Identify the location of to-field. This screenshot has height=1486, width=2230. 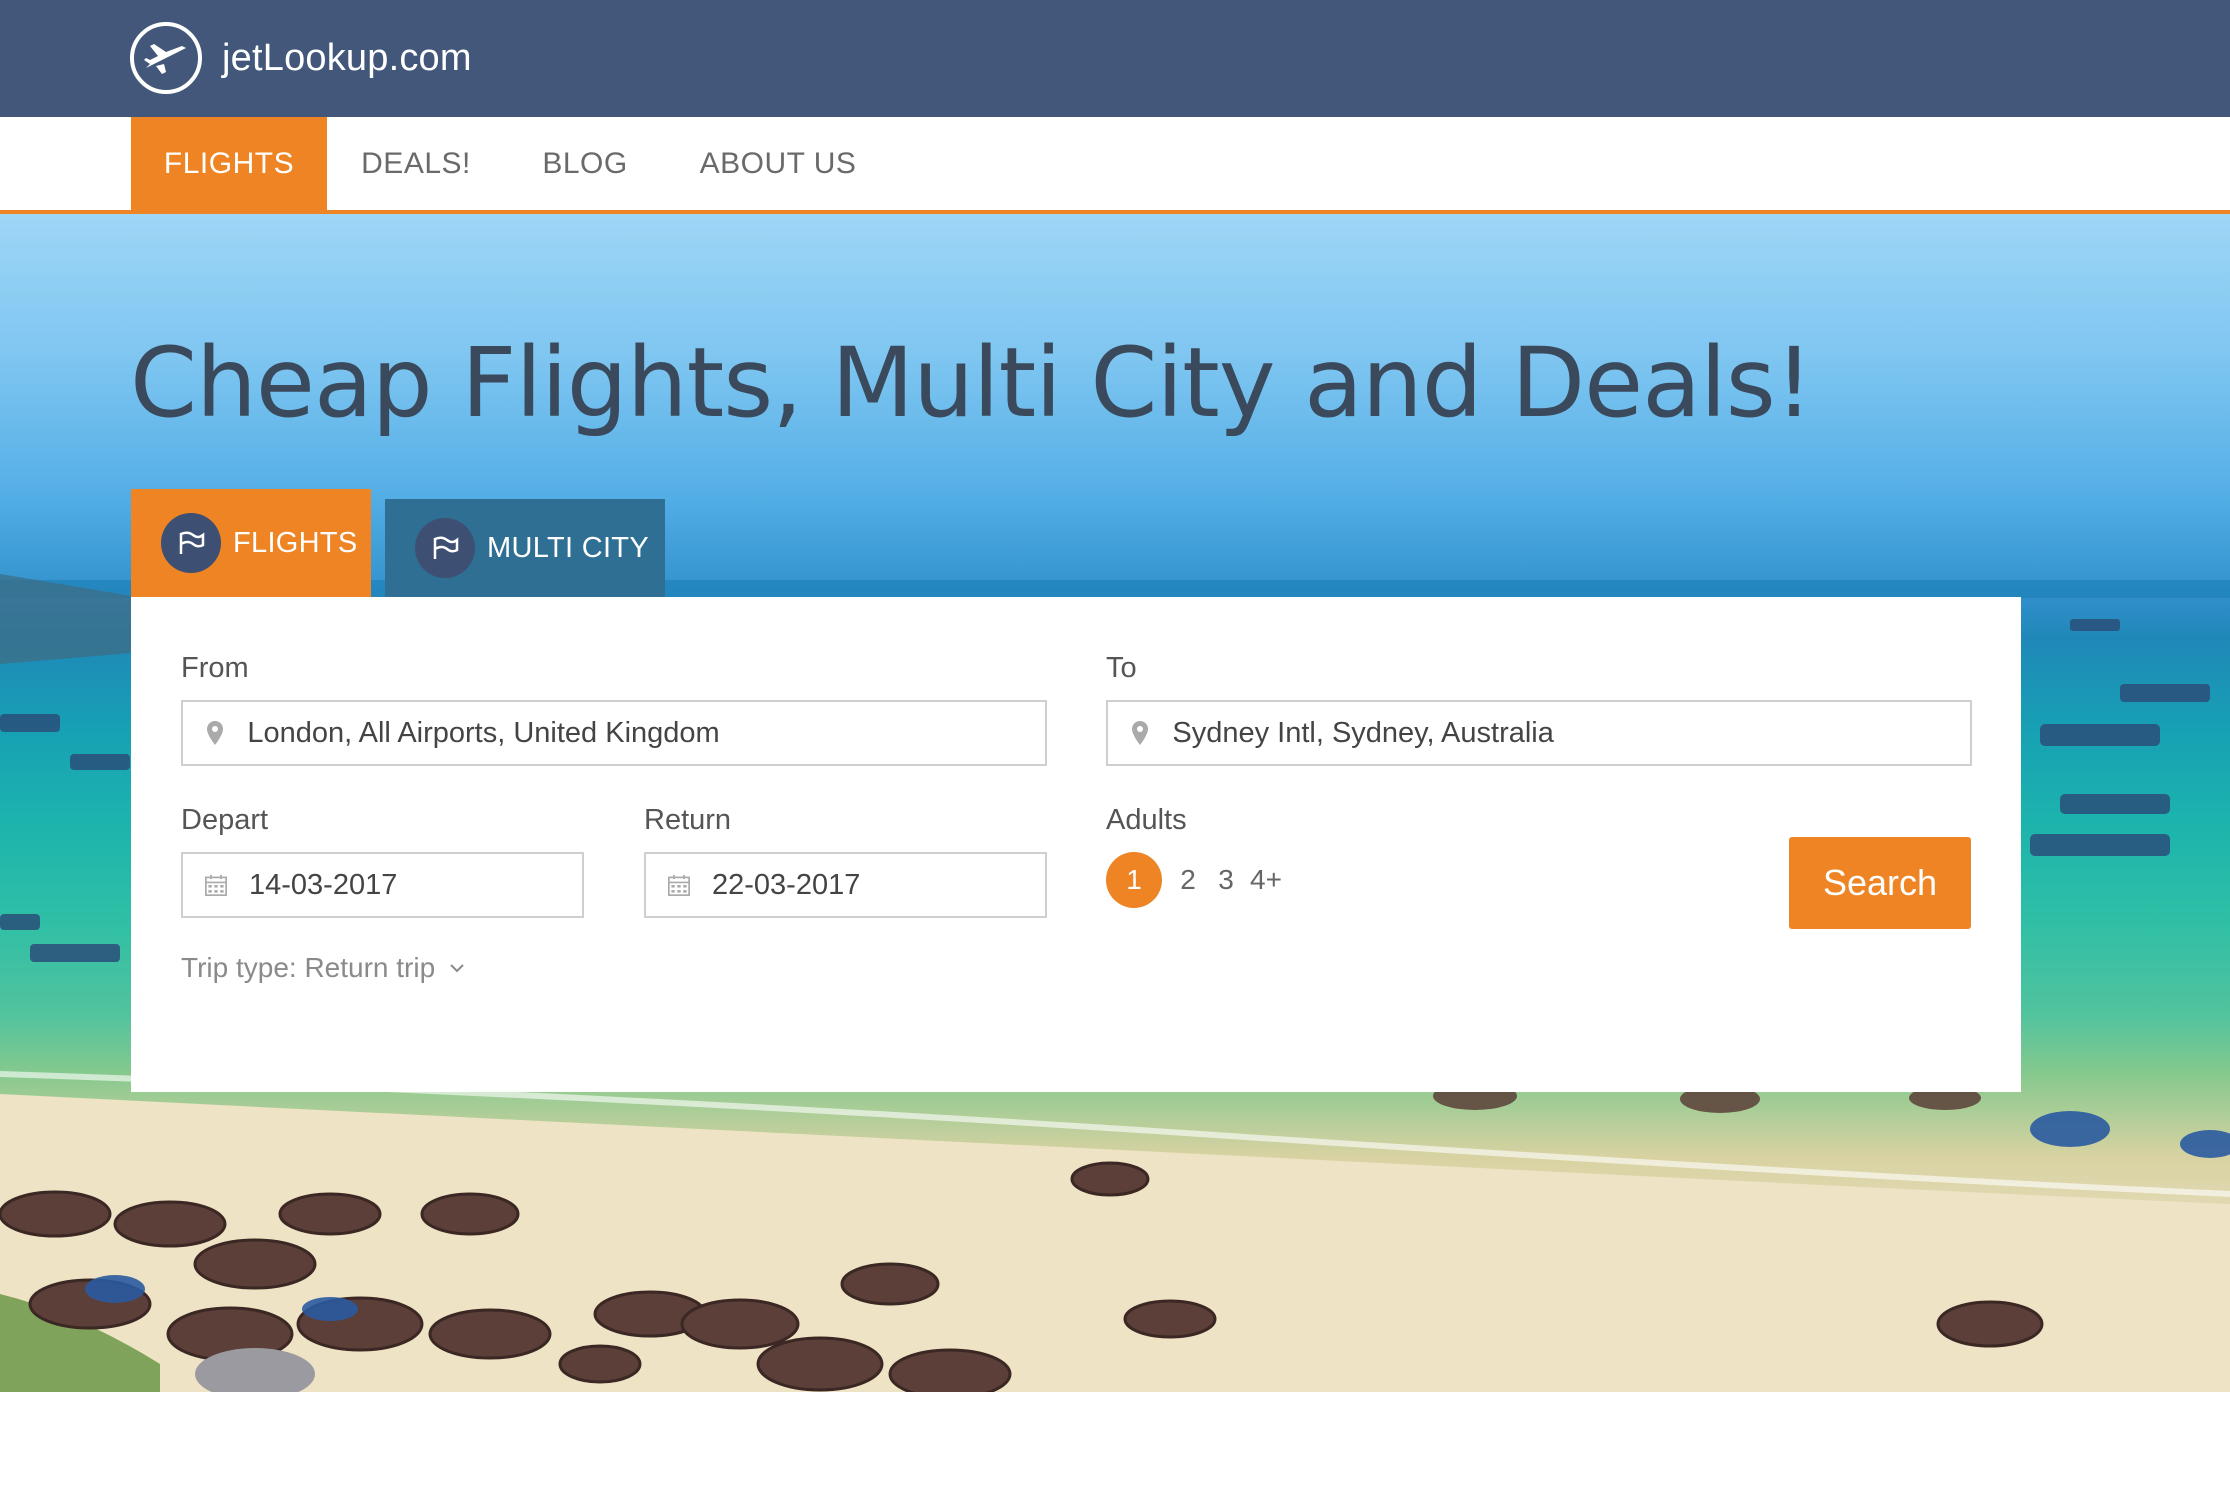
(1539, 733).